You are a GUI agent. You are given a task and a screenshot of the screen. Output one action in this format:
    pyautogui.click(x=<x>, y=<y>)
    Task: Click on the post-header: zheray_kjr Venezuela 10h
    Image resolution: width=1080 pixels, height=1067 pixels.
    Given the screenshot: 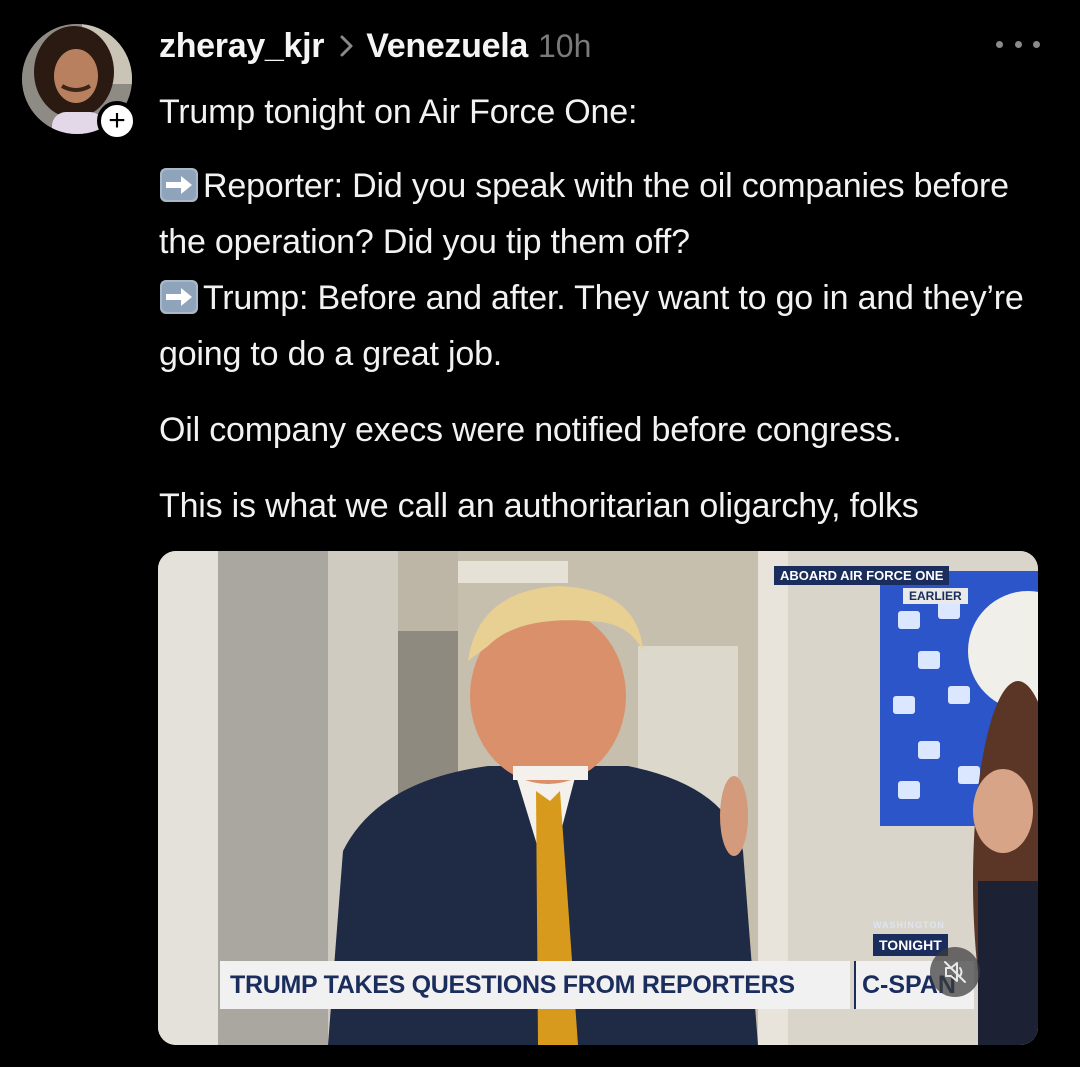 What is the action you would take?
    pyautogui.click(x=375, y=46)
    